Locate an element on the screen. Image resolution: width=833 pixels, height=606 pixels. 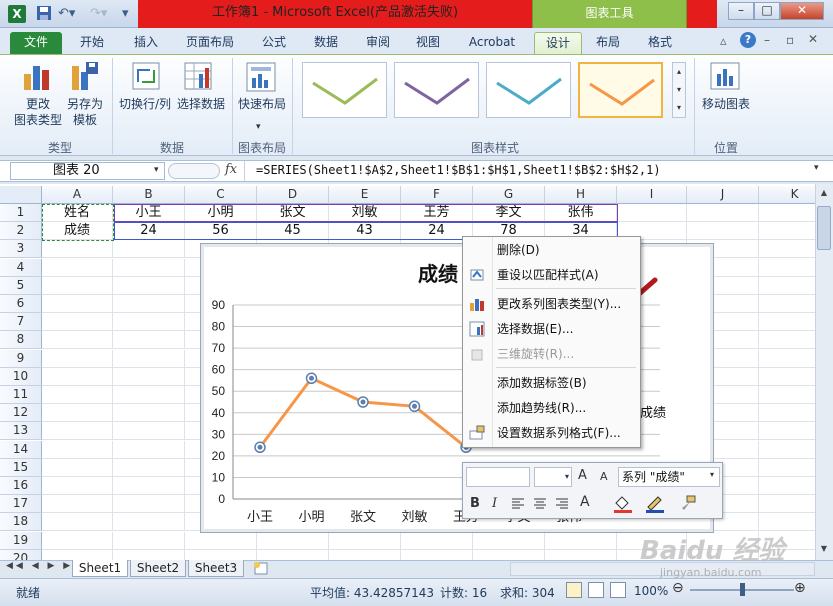
ribbon-restore-icon: ▫ is located at coordinates (790, 40).